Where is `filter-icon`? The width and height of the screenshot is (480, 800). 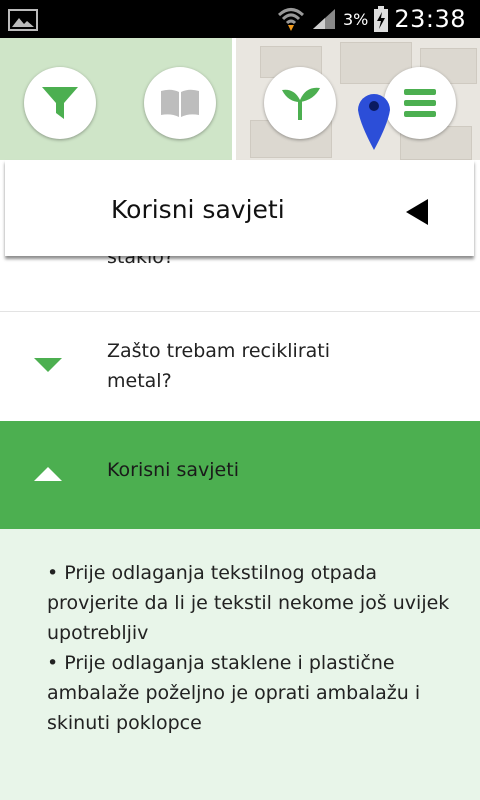
filter-icon is located at coordinates (60, 103).